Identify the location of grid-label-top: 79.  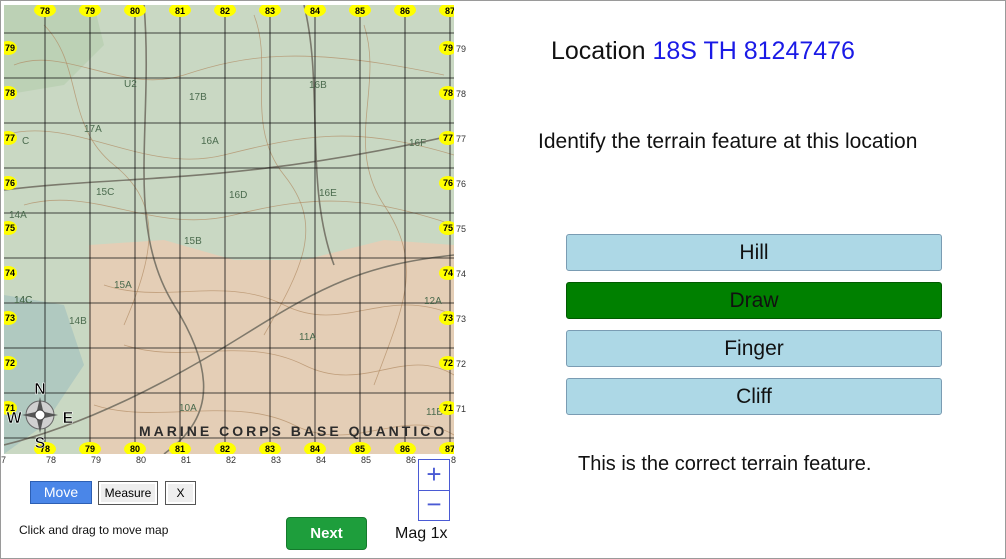
(90, 11).